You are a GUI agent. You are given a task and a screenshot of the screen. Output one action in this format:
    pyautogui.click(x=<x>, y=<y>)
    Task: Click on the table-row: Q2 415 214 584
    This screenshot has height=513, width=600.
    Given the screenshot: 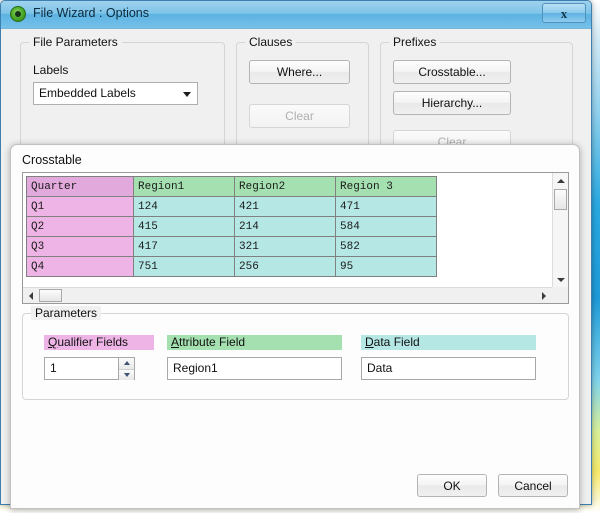 What is the action you would take?
    pyautogui.click(x=231, y=226)
    